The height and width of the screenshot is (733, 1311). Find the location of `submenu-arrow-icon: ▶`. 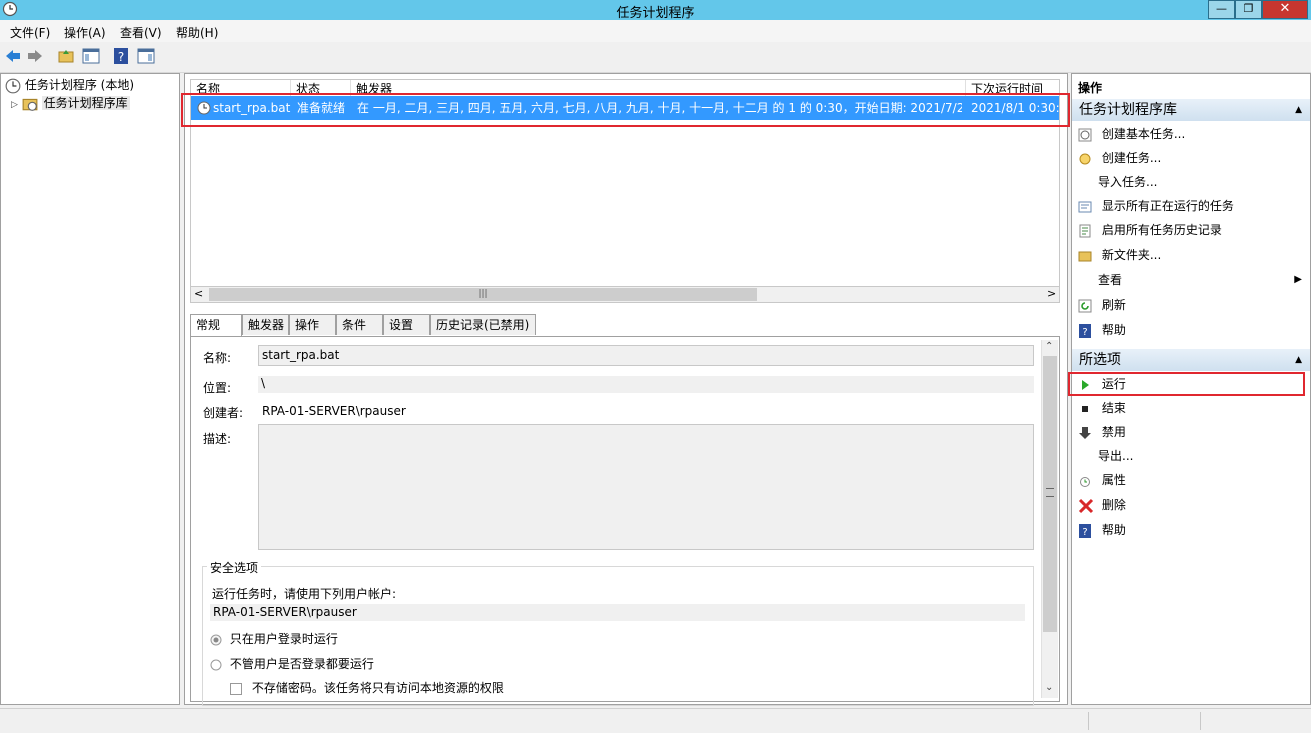

submenu-arrow-icon: ▶ is located at coordinates (1298, 279).